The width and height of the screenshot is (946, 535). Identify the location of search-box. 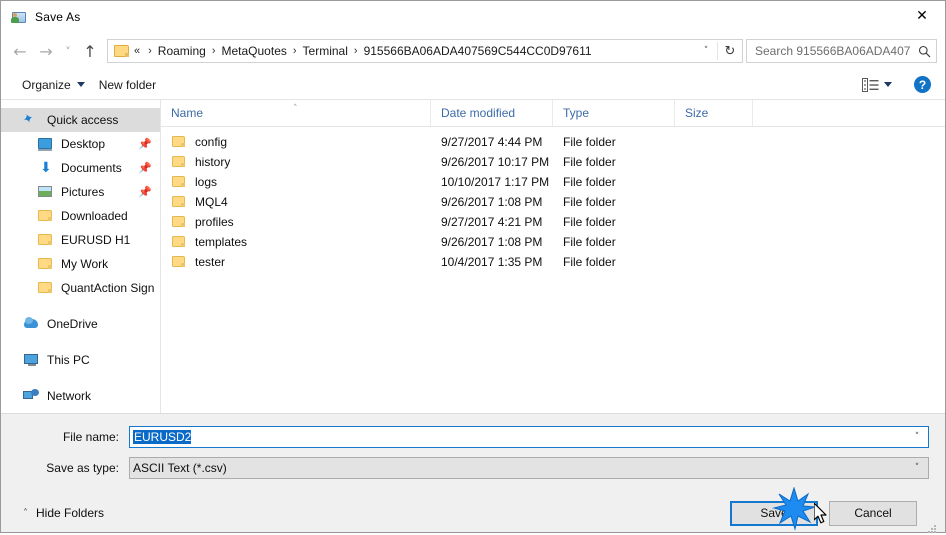
(841, 51).